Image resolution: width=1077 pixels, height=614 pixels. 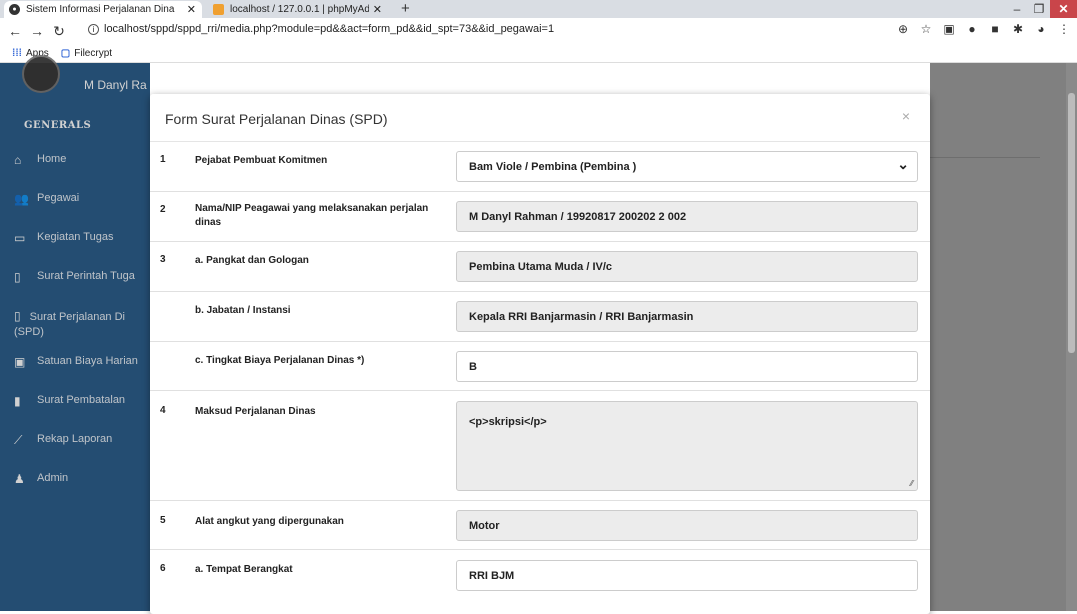 What do you see at coordinates (1063, 9) in the screenshot?
I see `window-close-icon: ✕` at bounding box center [1063, 9].